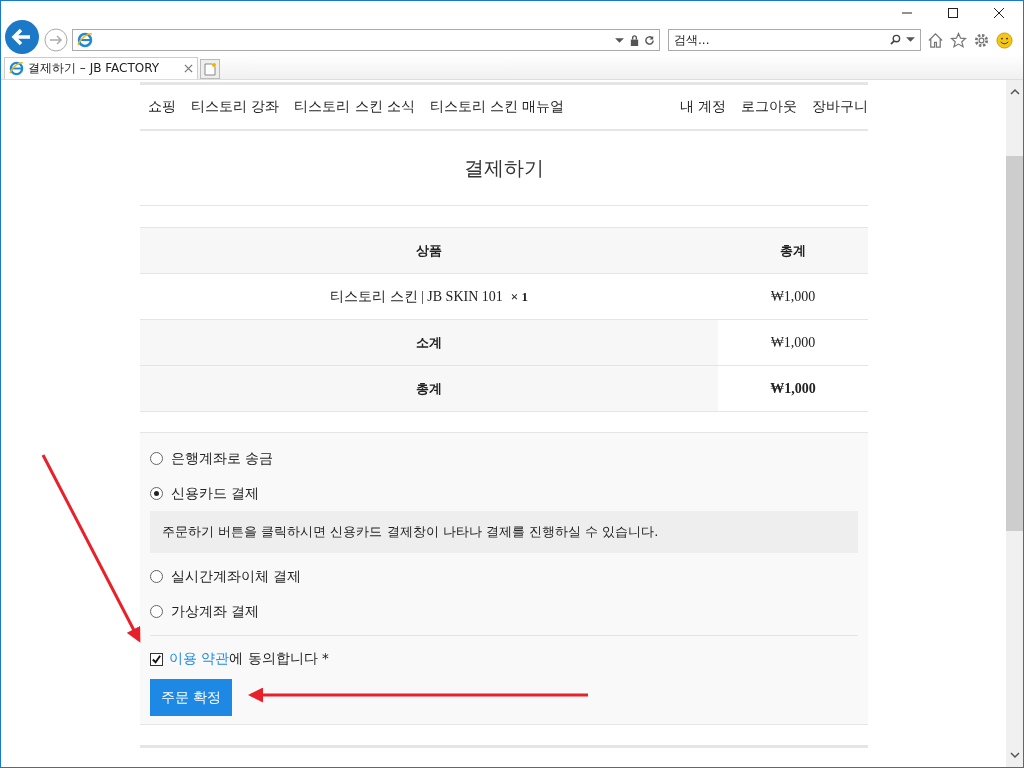 The height and width of the screenshot is (768, 1024). I want to click on payment-option-label: 실시간계좌이체 결제, so click(236, 576).